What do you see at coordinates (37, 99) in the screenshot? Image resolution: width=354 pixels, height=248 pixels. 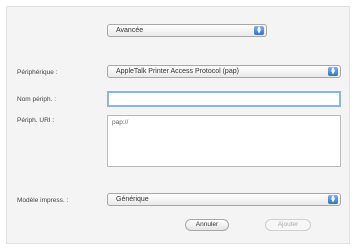 I see `device-name-label: Nom périph. :` at bounding box center [37, 99].